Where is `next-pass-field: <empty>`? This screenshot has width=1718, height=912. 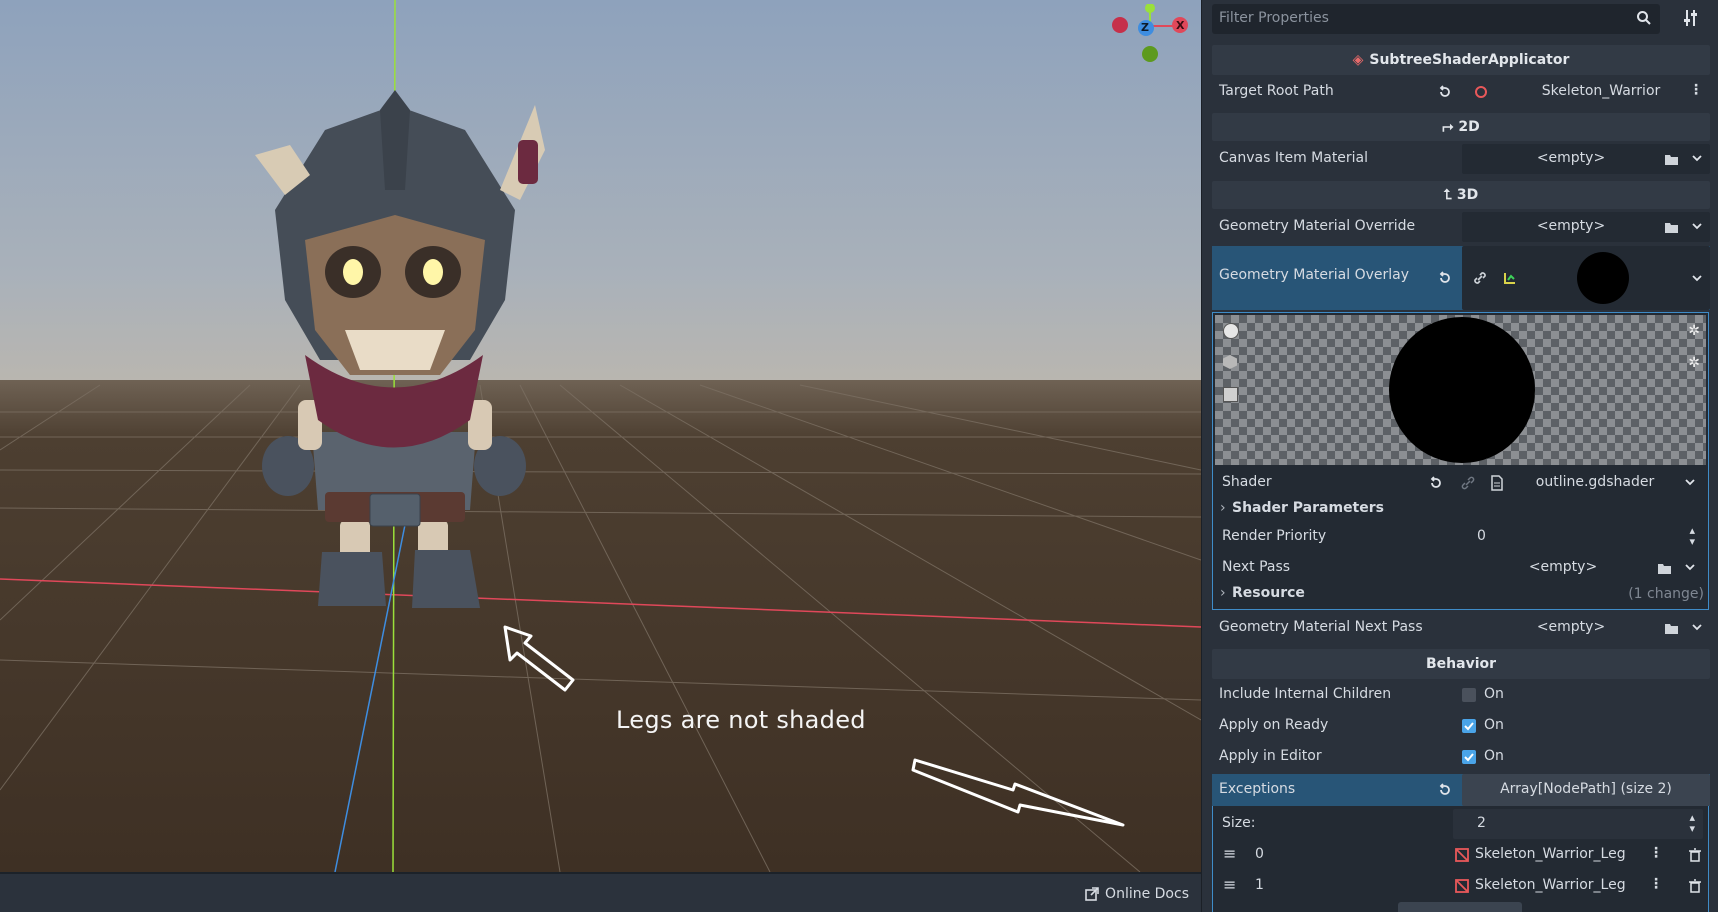
next-pass-field: <empty> is located at coordinates (1578, 568).